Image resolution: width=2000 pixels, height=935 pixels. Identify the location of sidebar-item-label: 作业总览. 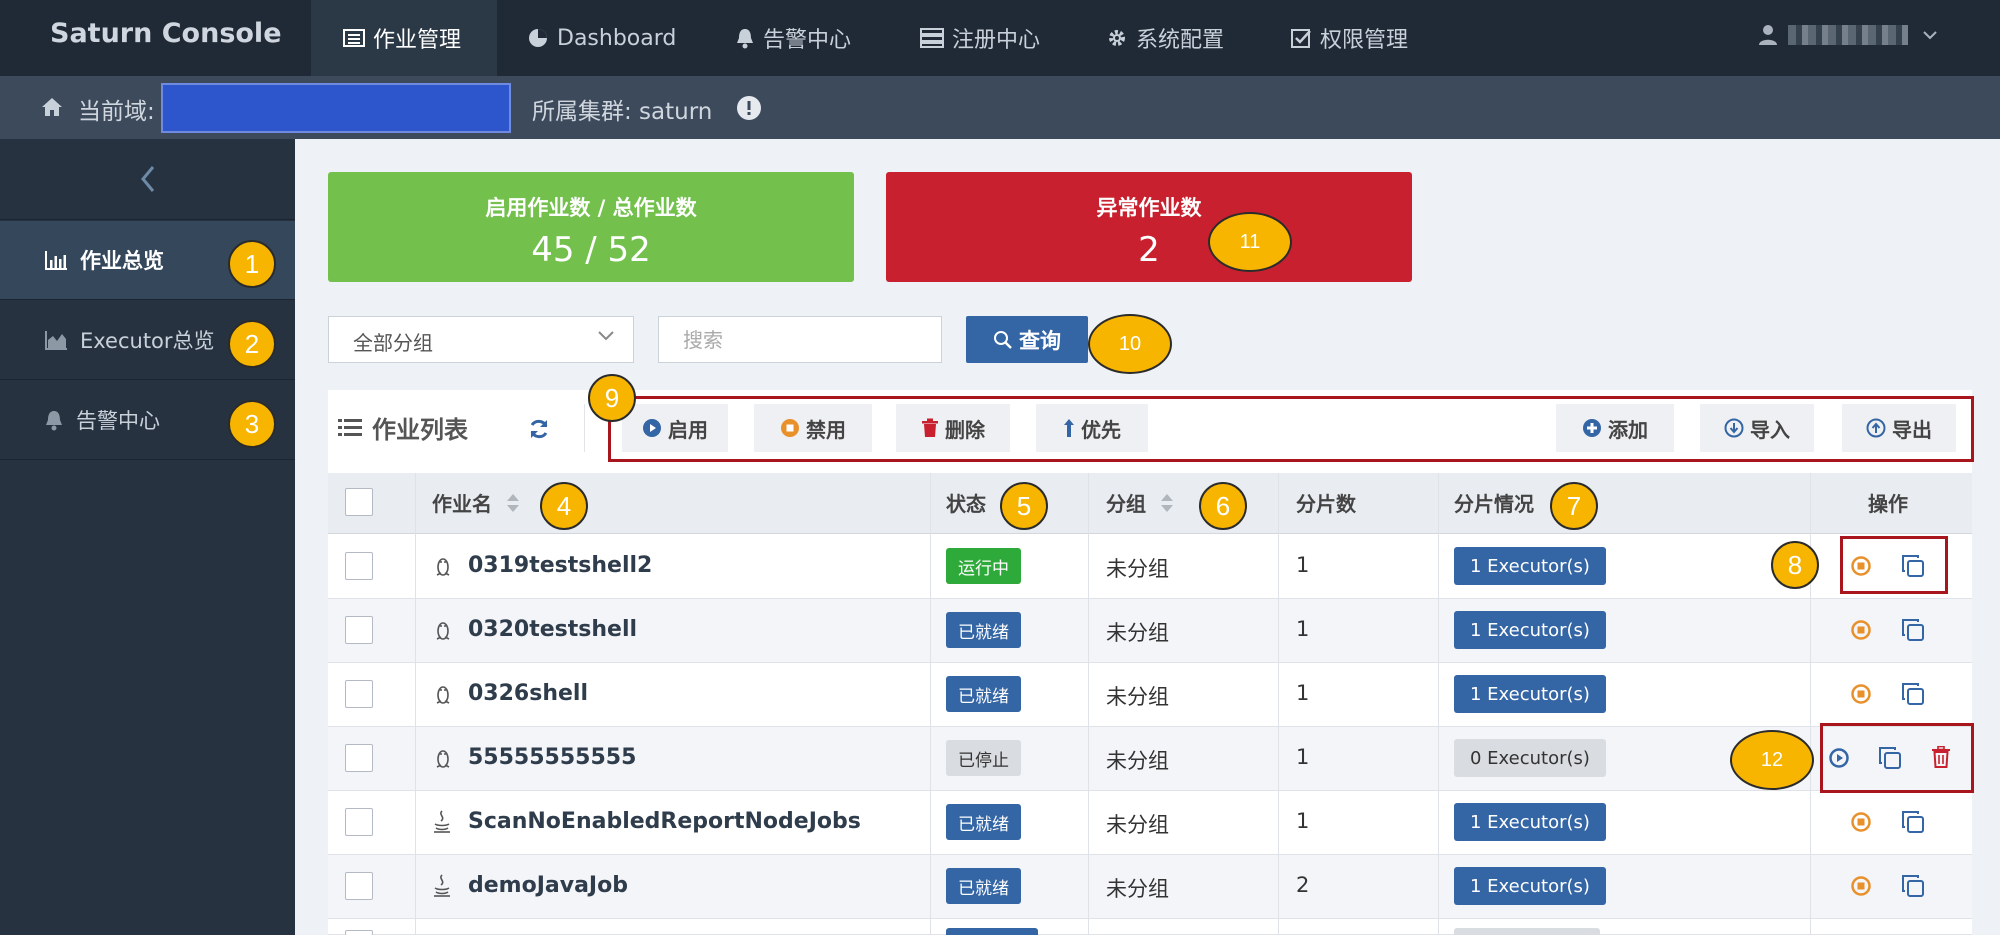
(122, 261).